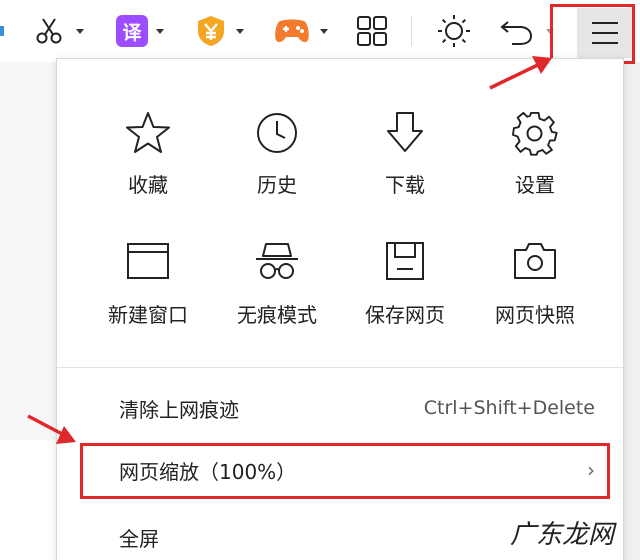 The height and width of the screenshot is (560, 640). Describe the element at coordinates (405, 185) in the screenshot. I see `menu-item-label: 下载` at that location.